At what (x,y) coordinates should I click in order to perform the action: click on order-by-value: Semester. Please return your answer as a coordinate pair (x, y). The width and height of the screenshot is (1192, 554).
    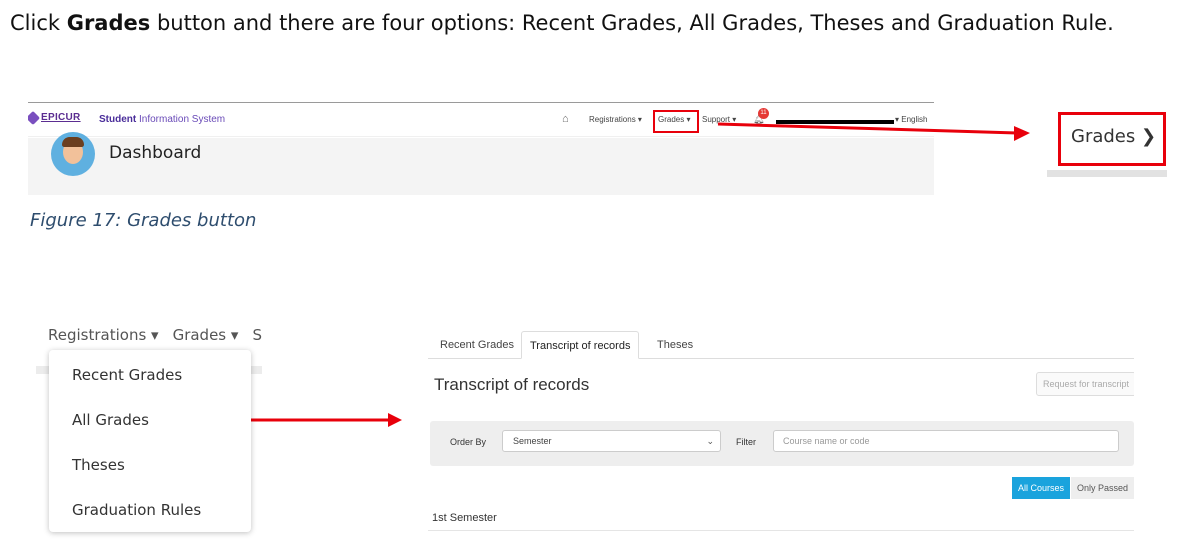
    Looking at the image, I should click on (532, 441).